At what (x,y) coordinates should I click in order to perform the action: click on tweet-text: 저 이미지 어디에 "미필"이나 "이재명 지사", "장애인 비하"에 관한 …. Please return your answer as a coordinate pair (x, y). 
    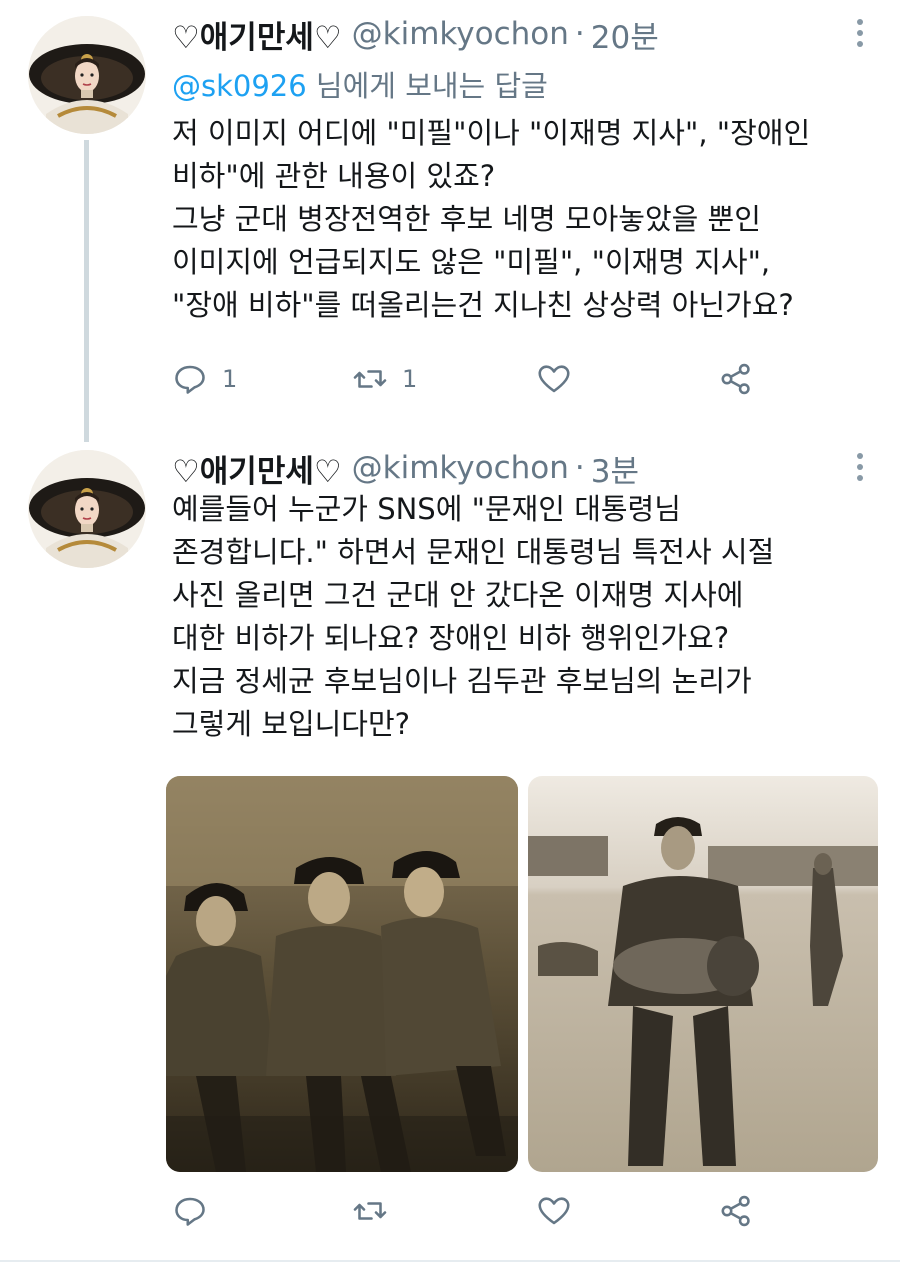
    Looking at the image, I should click on (524, 219).